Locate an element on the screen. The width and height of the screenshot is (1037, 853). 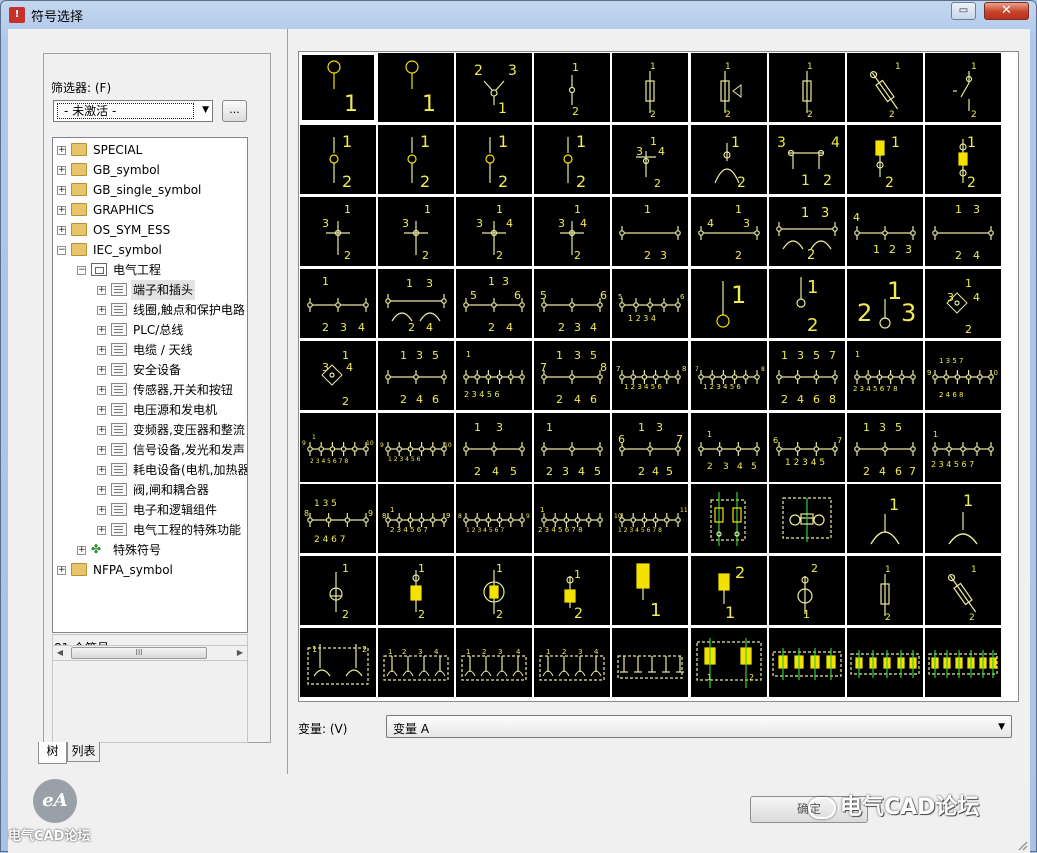
tree-horizontal-scrollbar: ◀ III ▶ is located at coordinates (150, 653).